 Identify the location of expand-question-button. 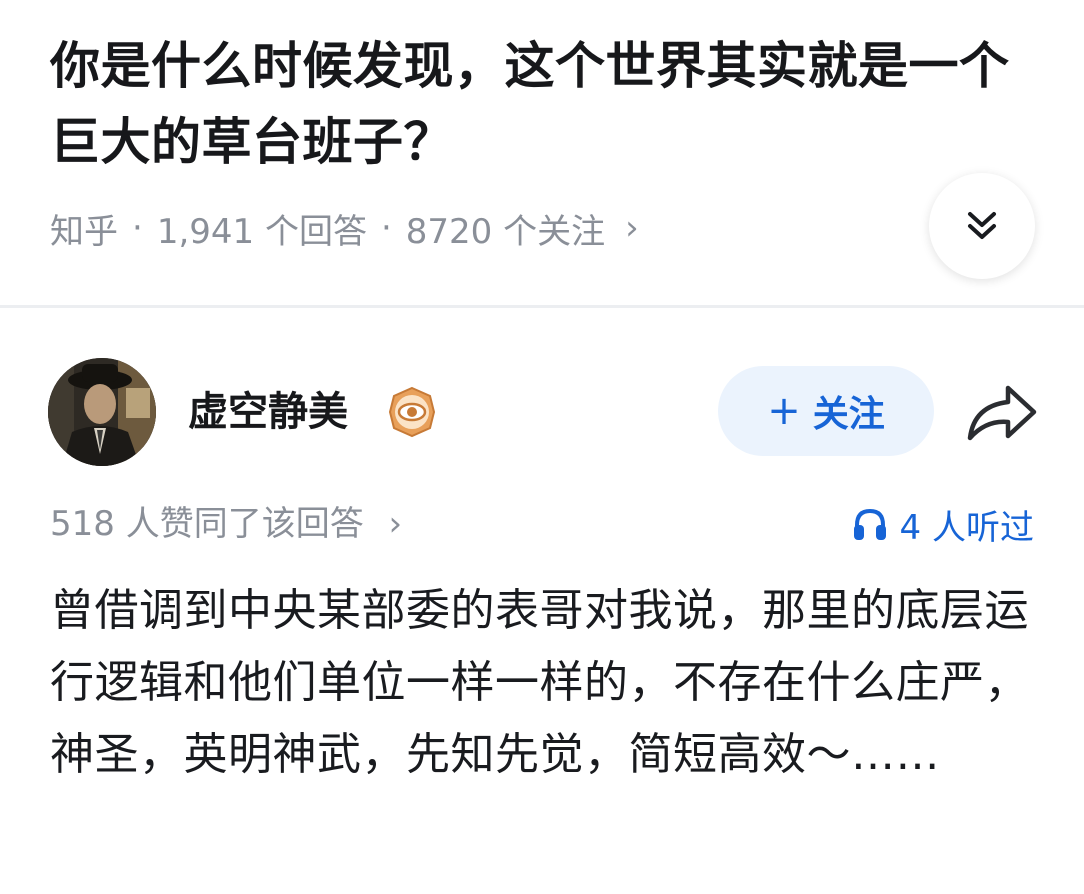
(982, 226).